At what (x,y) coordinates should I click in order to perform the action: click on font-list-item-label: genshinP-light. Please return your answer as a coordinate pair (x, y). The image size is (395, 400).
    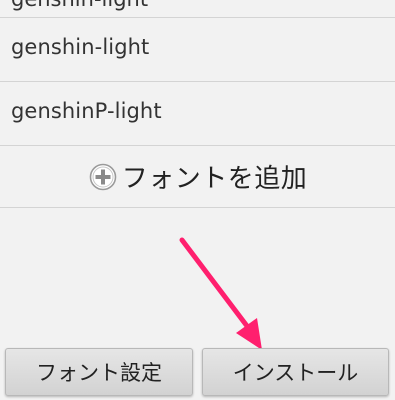
    Looking at the image, I should click on (86, 111).